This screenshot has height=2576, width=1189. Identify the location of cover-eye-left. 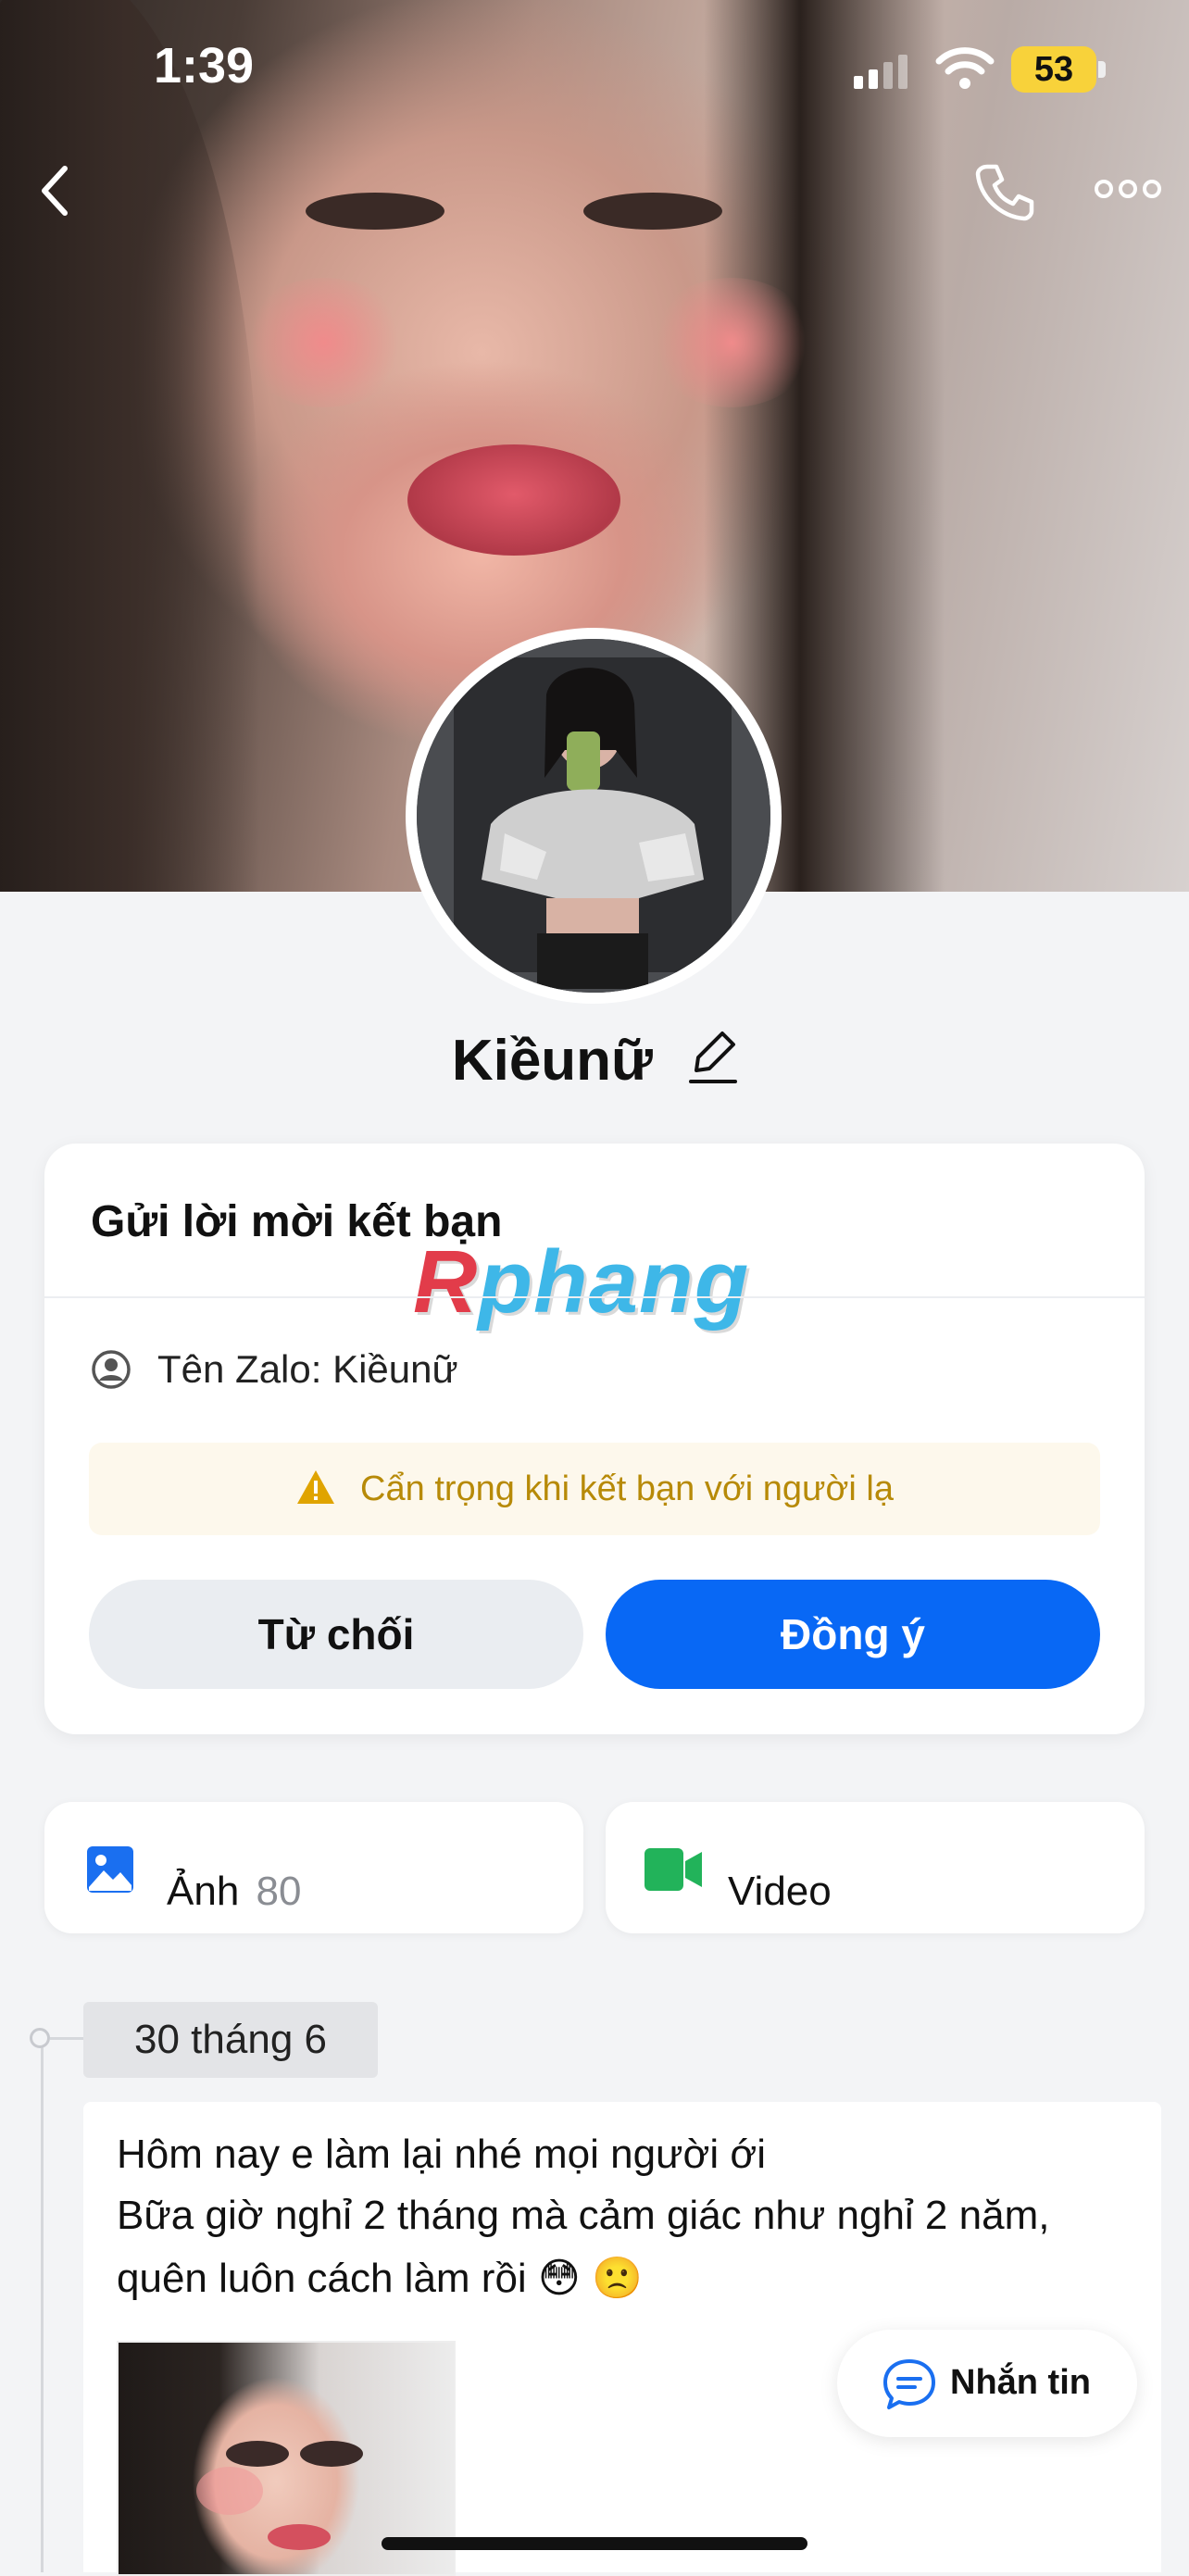
(375, 212).